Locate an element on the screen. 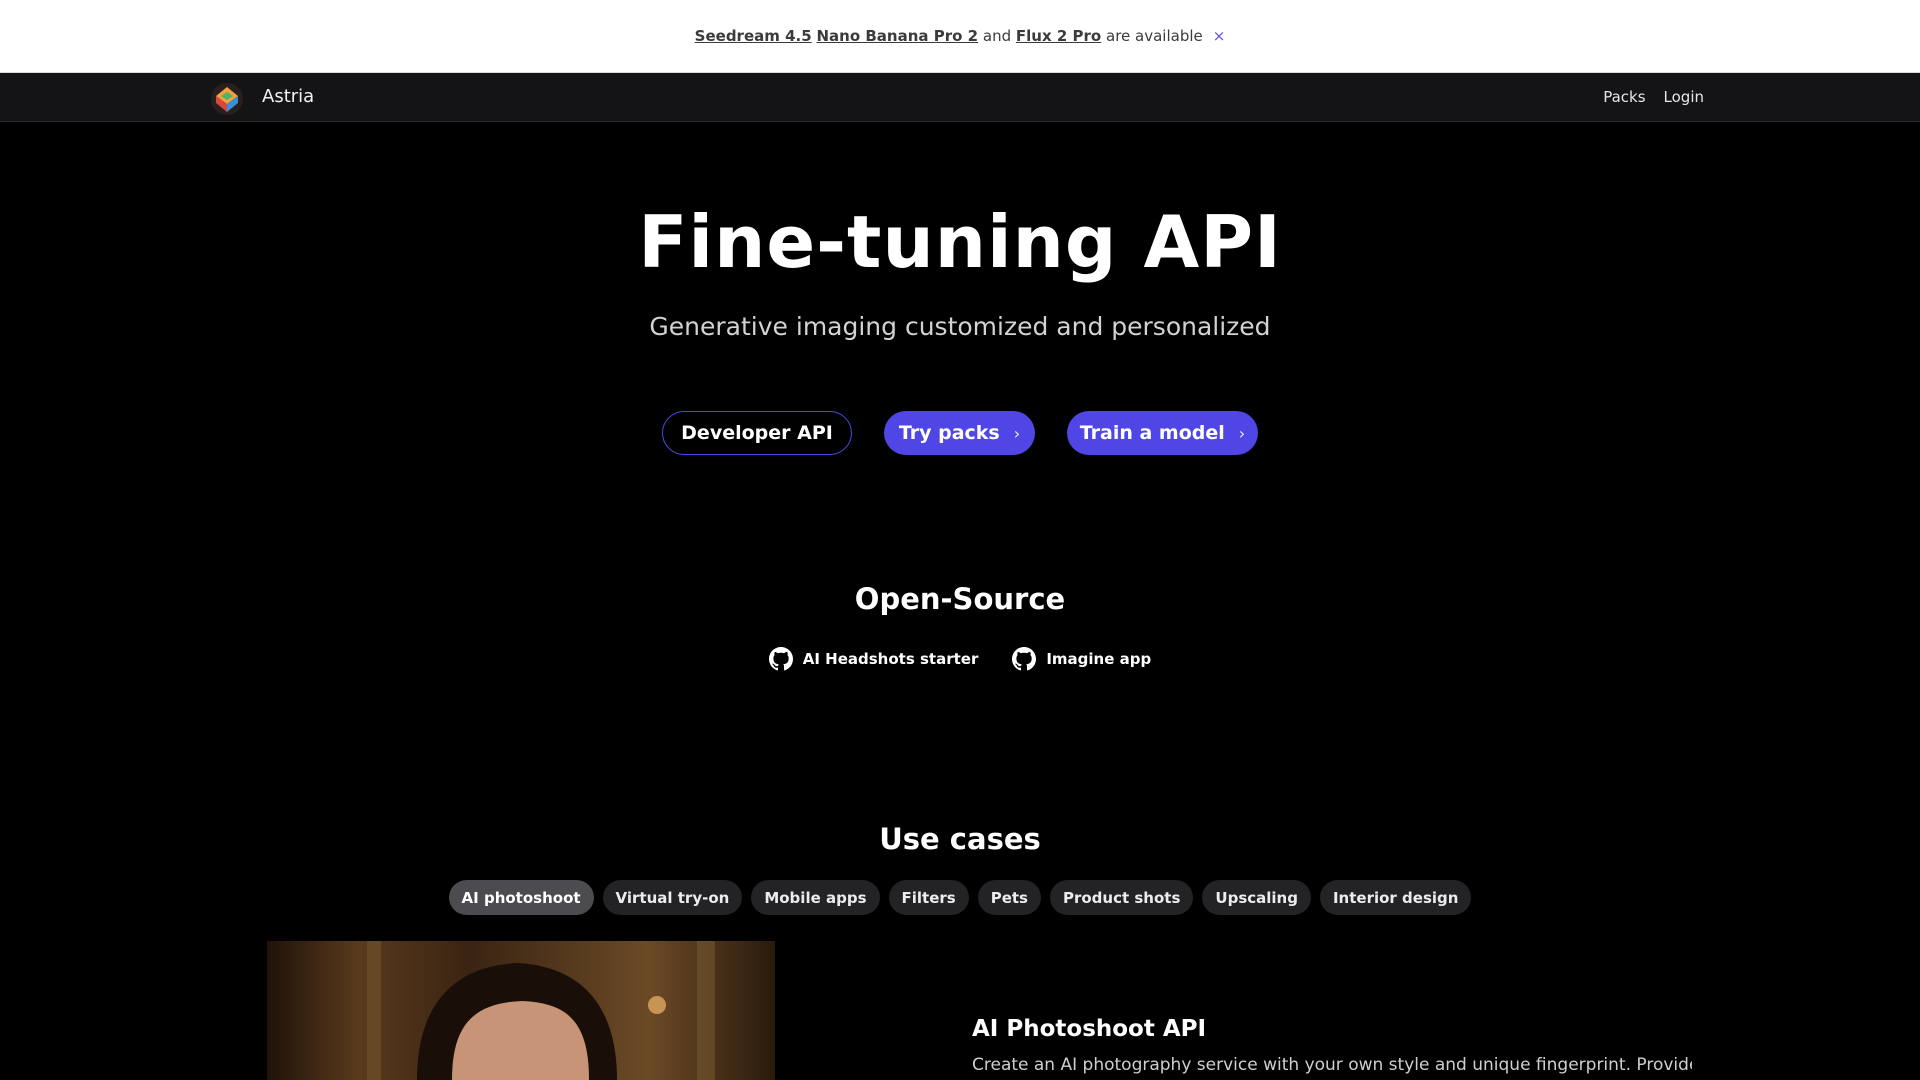  repo-link-ai-headshots: AI Headshots starter is located at coordinates (873, 659).